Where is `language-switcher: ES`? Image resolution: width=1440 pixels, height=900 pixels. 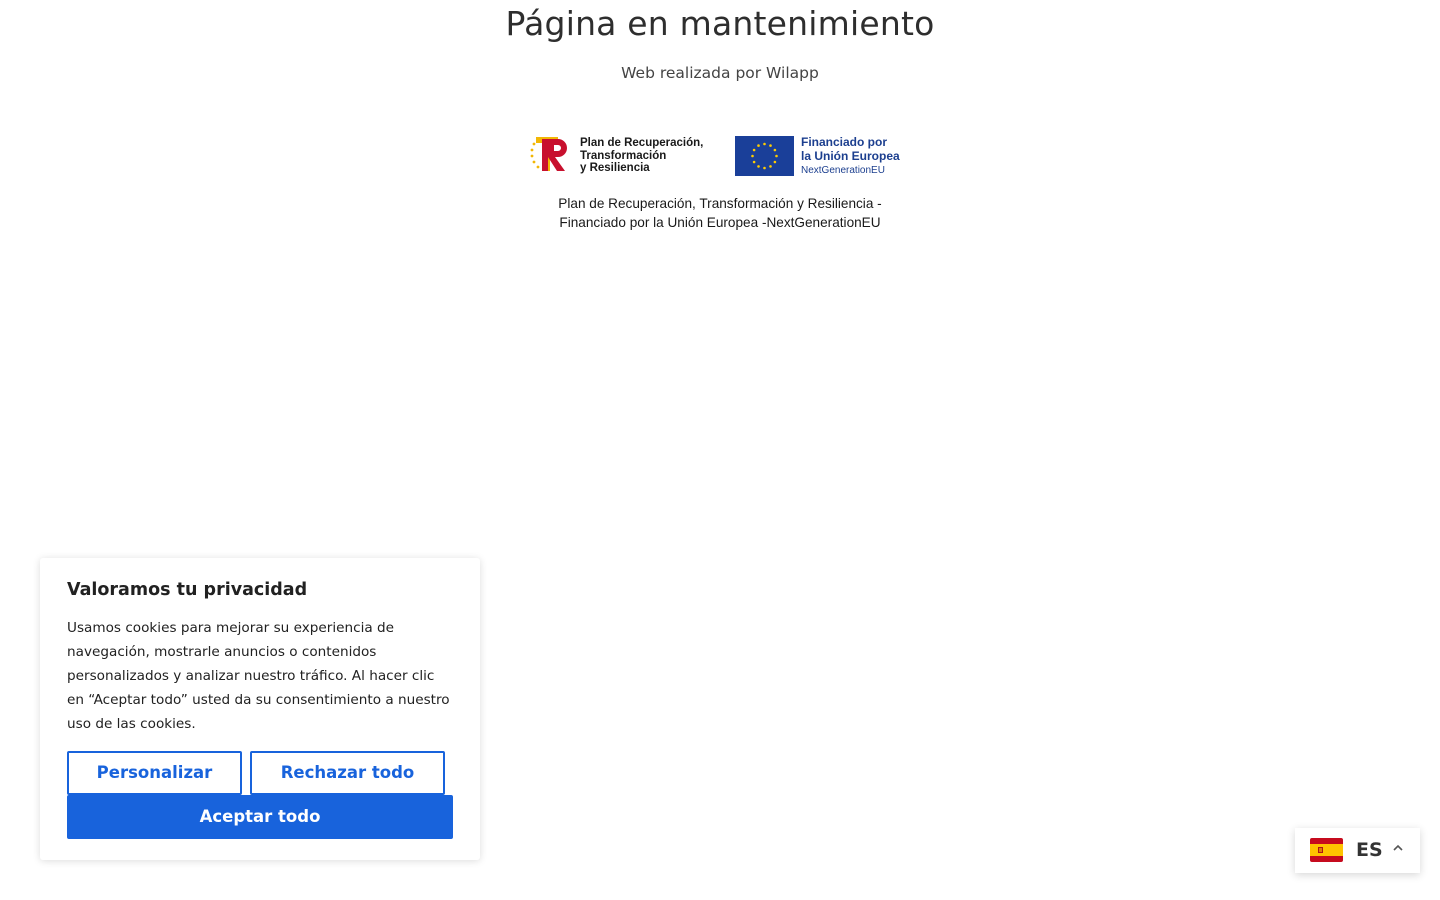
language-switcher: ES is located at coordinates (1357, 850).